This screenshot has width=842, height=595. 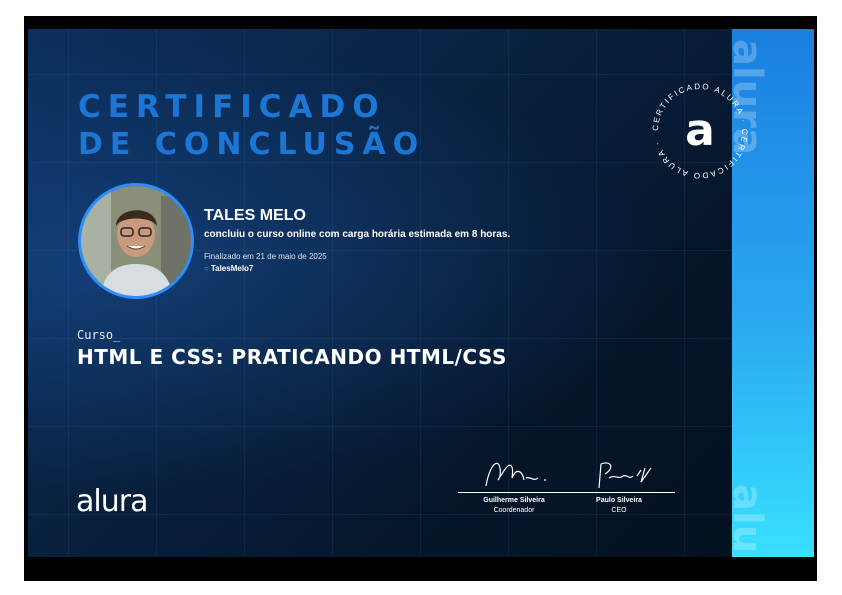 I want to click on student-username: ○ TalesMelo7, so click(x=228, y=268).